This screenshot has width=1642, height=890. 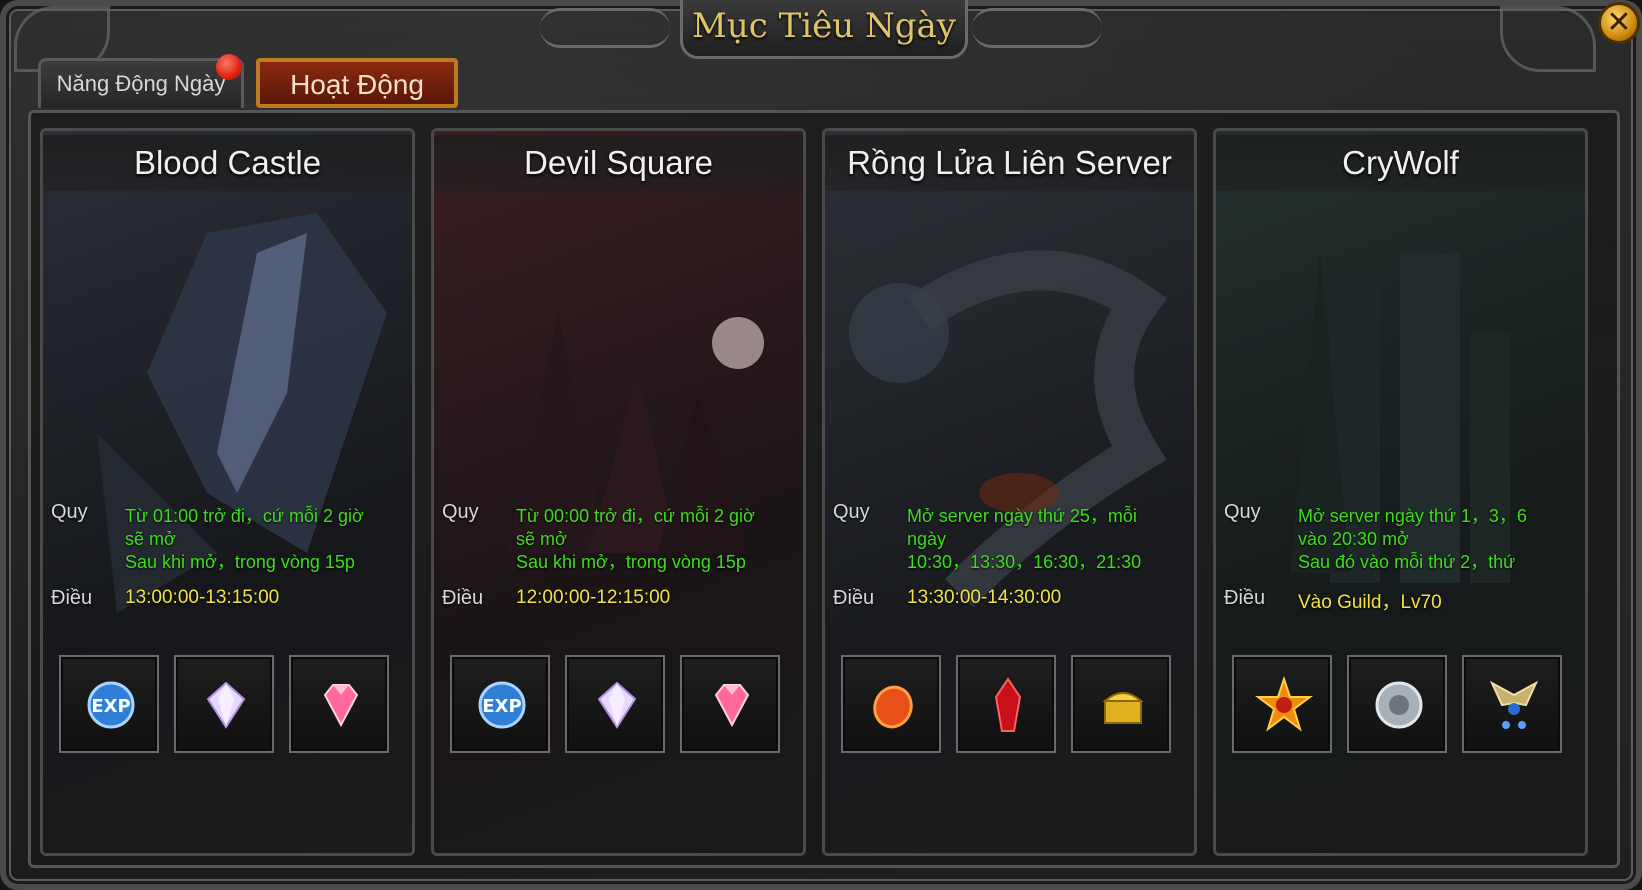 I want to click on notification-badge, so click(x=229, y=67).